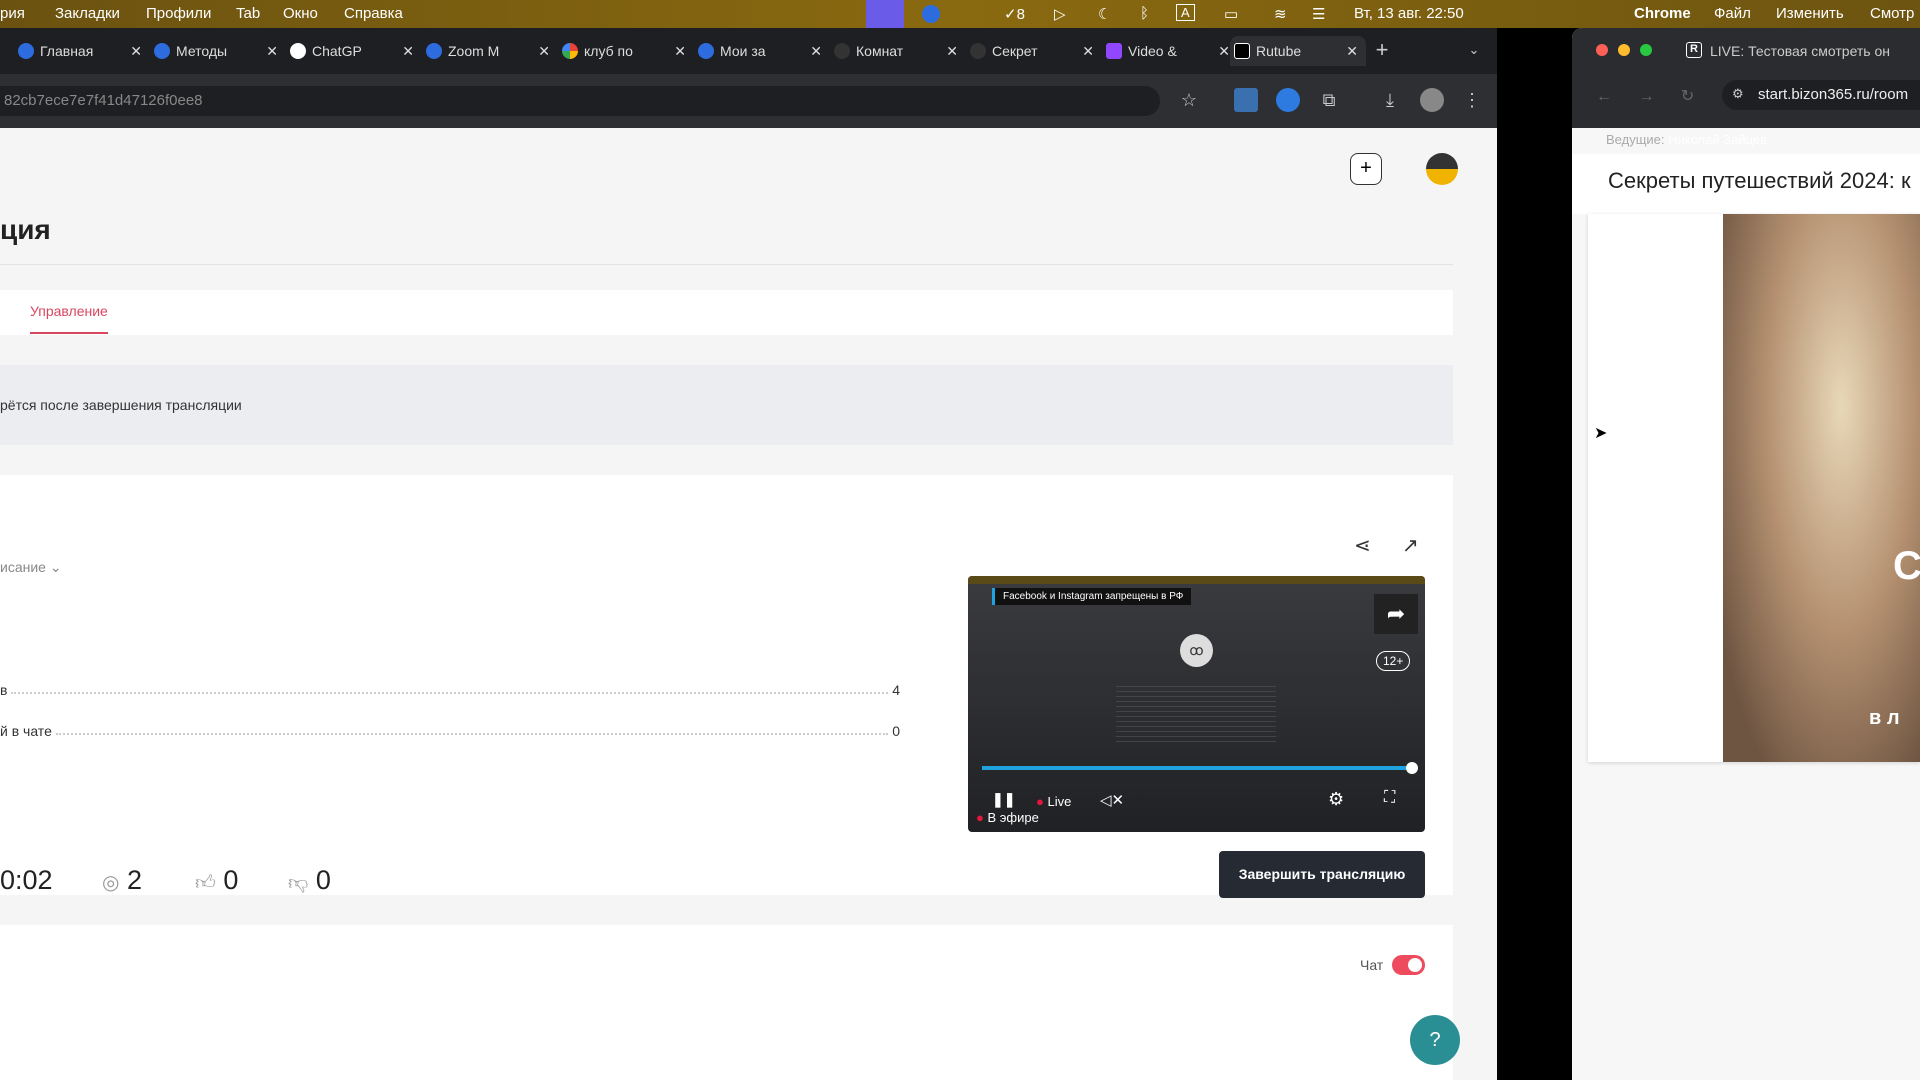 The image size is (1920, 1080). I want to click on profile-avatar, so click(1432, 100).